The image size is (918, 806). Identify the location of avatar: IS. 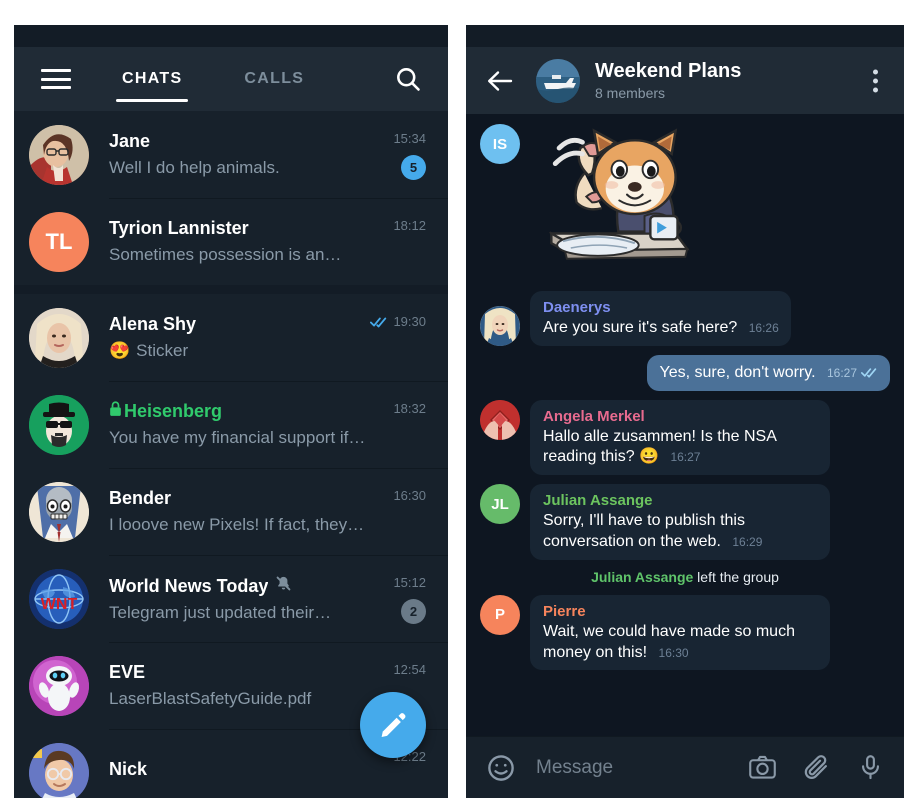
(500, 144).